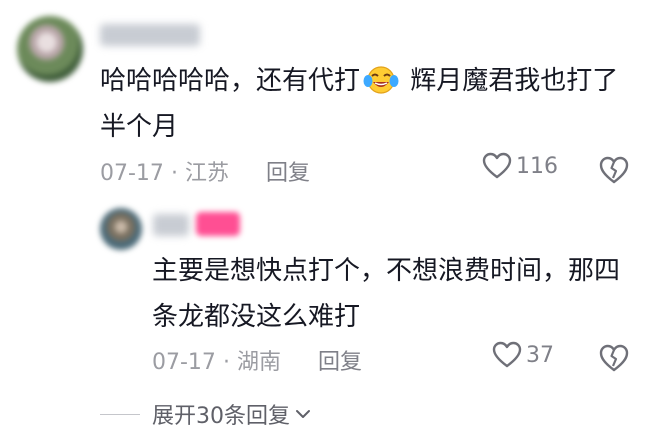 The width and height of the screenshot is (650, 443). I want to click on comment-like-button: 116, so click(520, 166).